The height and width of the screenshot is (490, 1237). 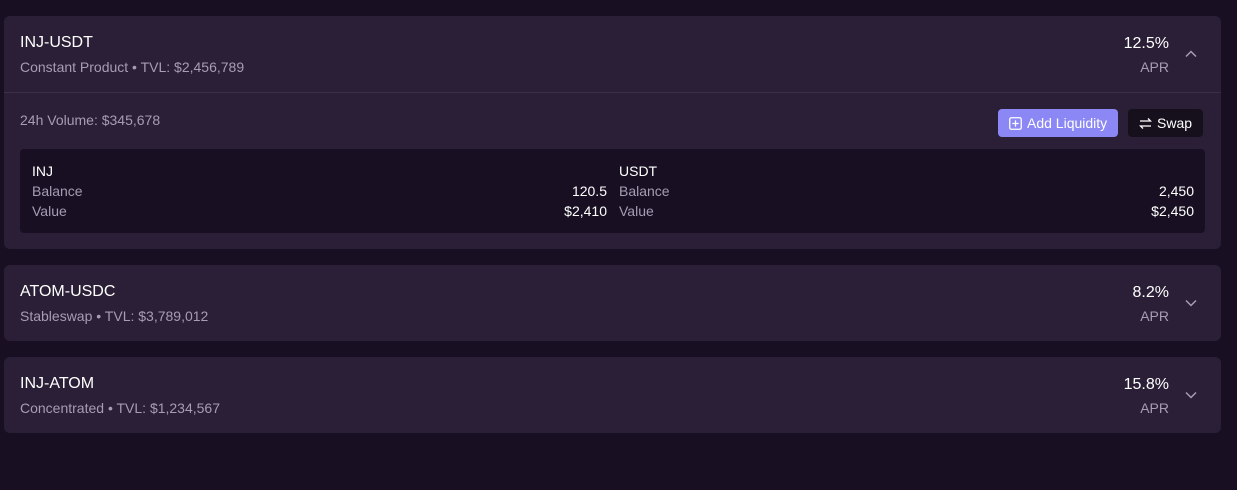 What do you see at coordinates (1146, 43) in the screenshot?
I see `apr-value: 12.5%` at bounding box center [1146, 43].